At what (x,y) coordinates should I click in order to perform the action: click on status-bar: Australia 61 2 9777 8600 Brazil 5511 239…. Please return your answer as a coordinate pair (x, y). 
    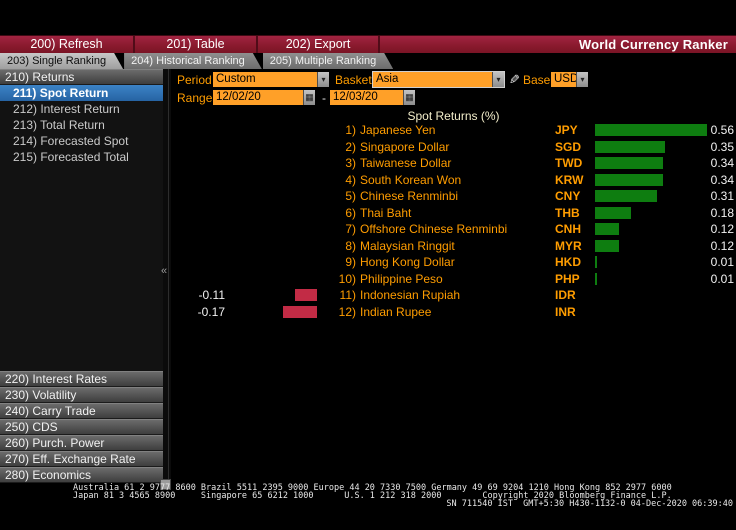
    Looking at the image, I should click on (368, 504).